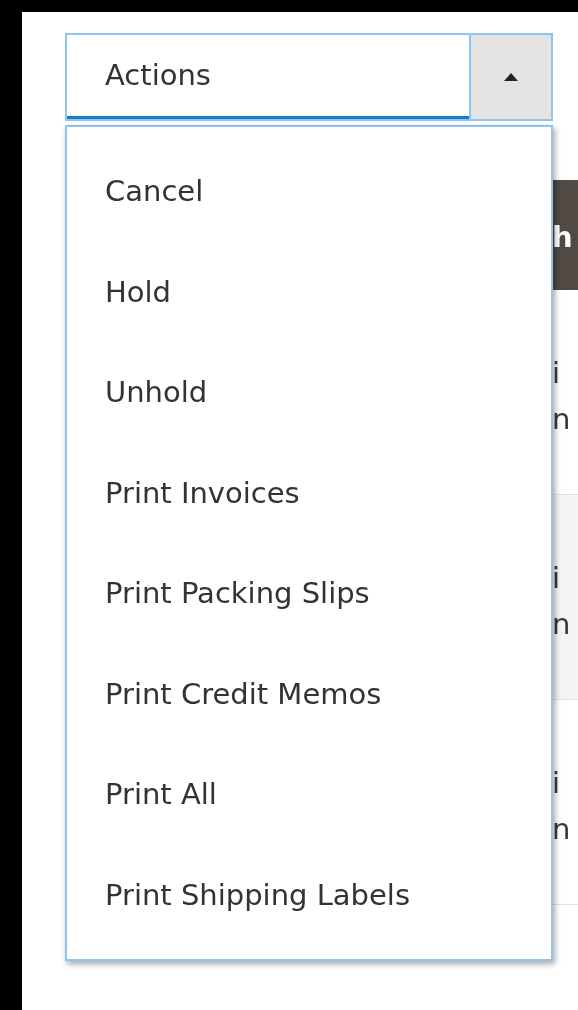 The width and height of the screenshot is (578, 1010). I want to click on dropdown-toggle-button, so click(510, 77).